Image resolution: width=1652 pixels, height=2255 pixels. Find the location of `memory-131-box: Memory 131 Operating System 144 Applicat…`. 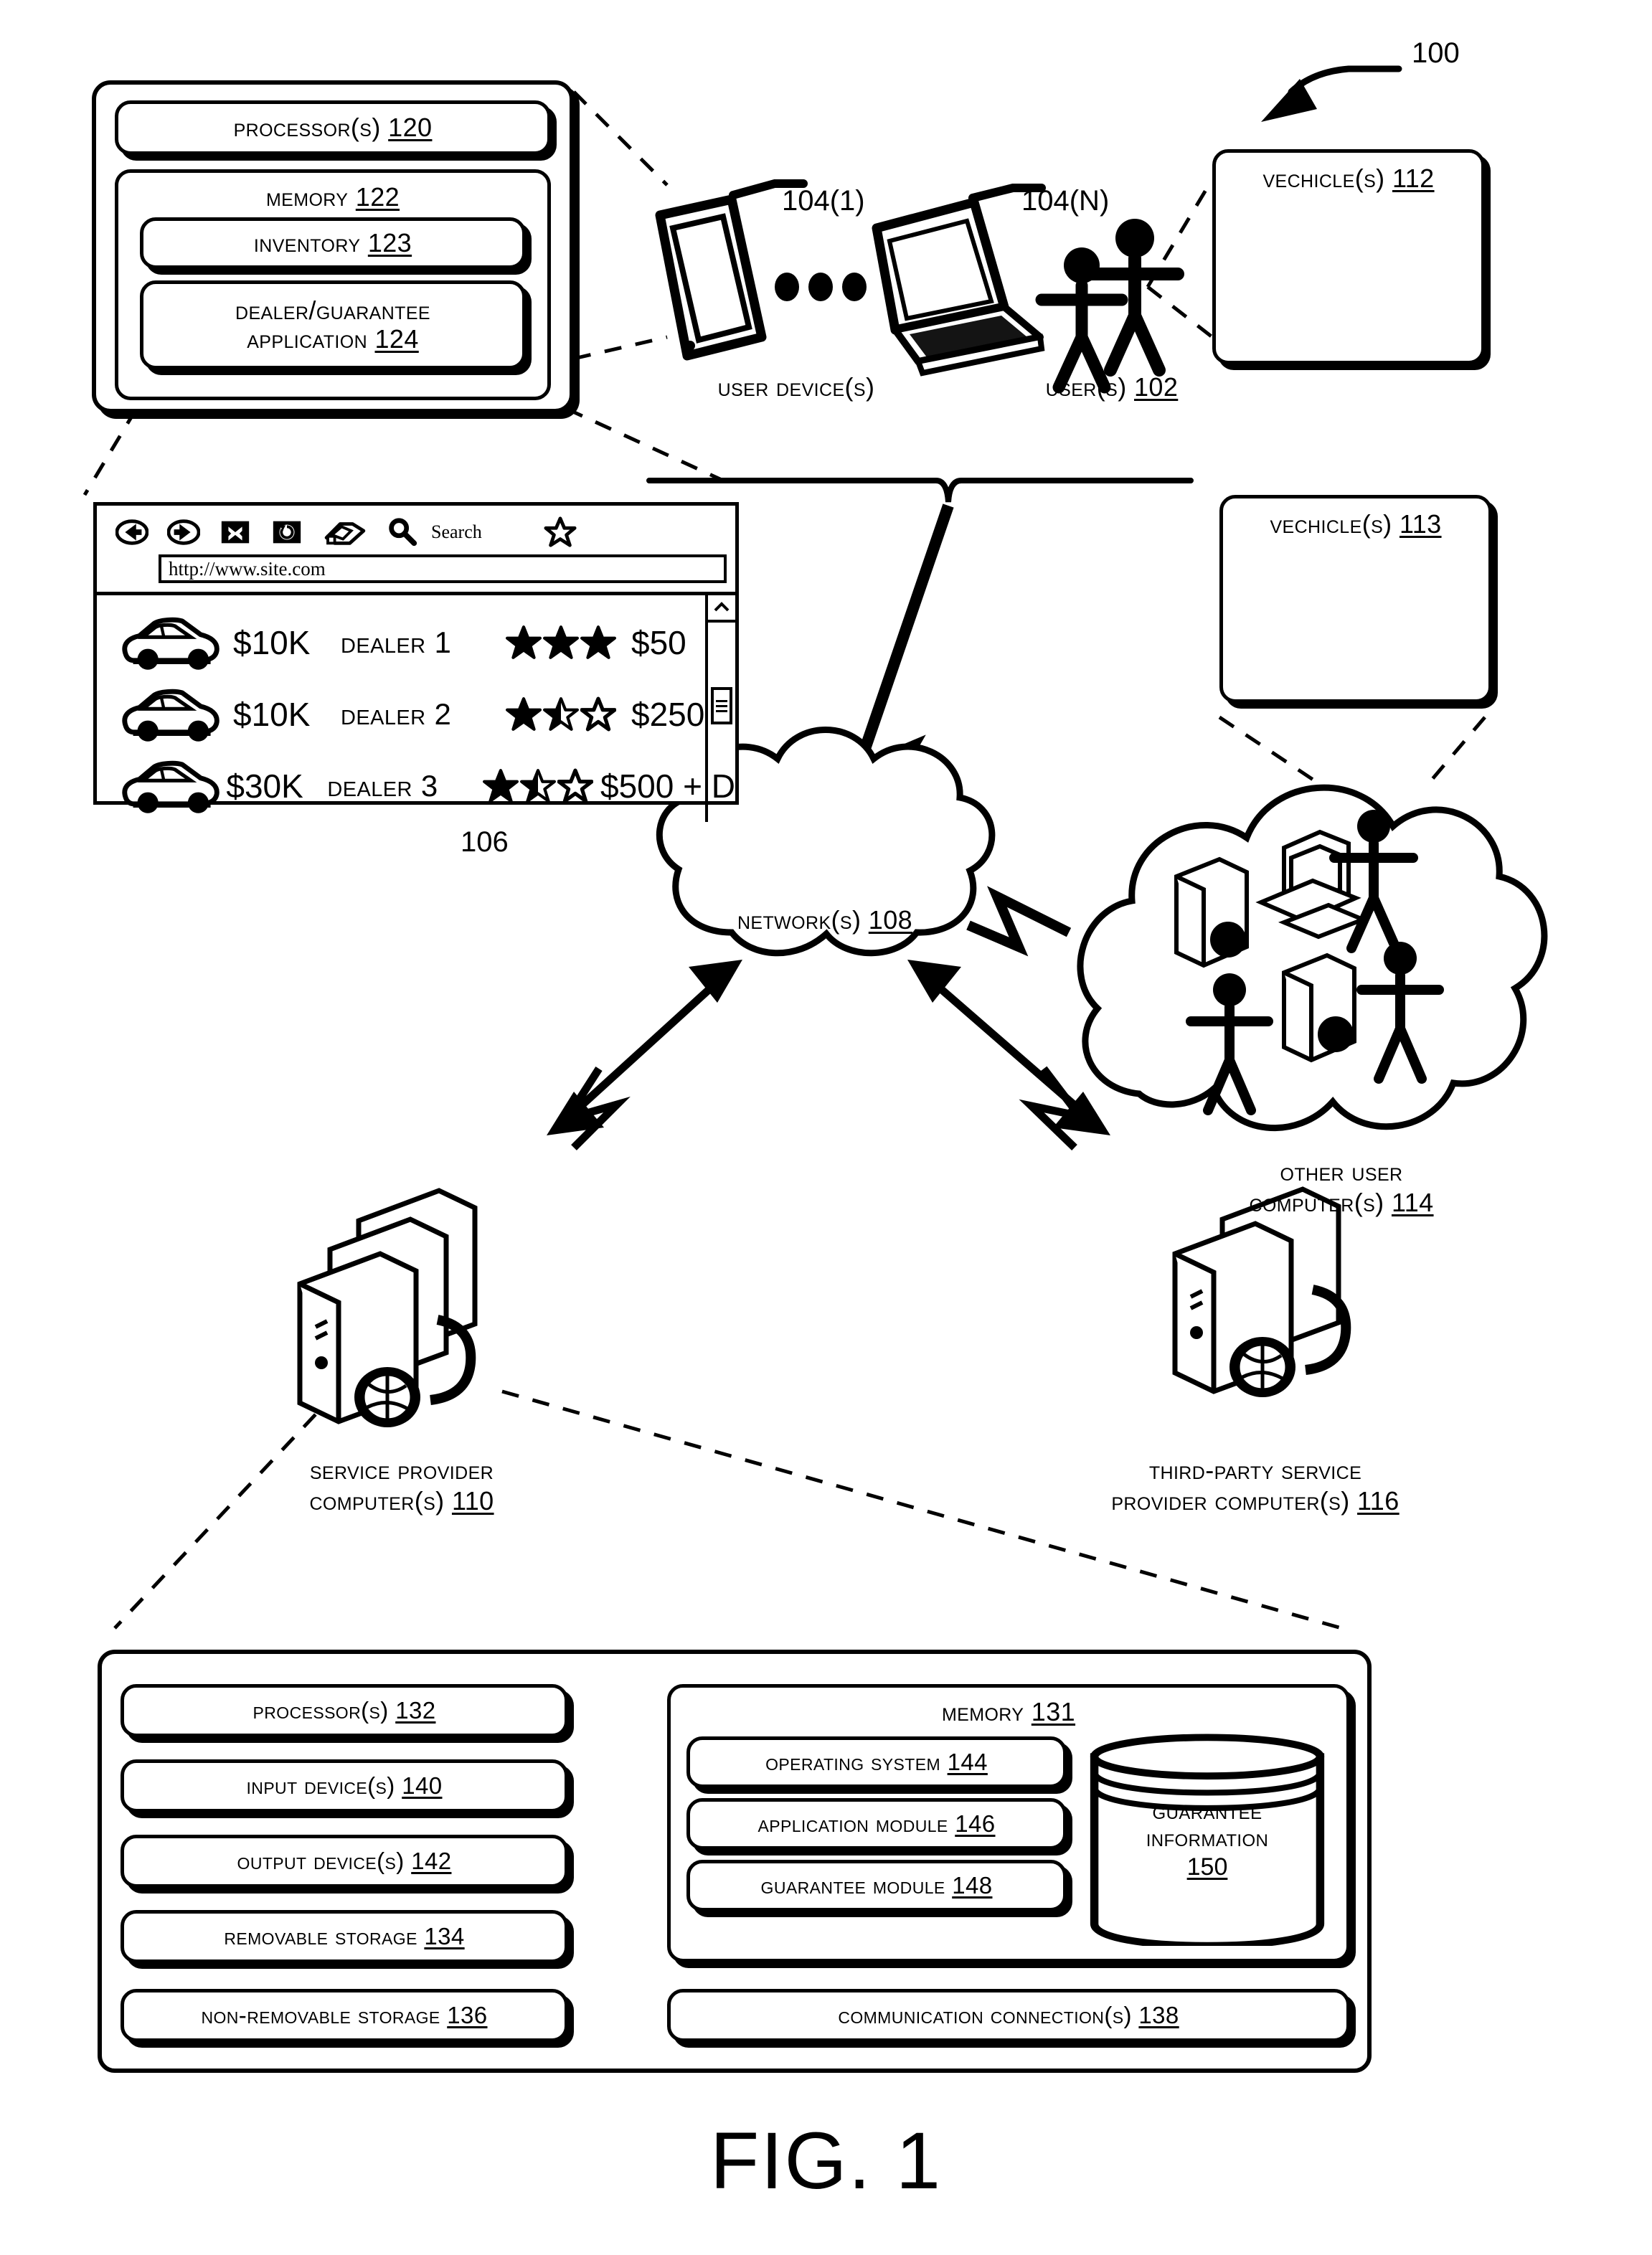

memory-131-box: Memory 131 Operating System 144 Applicat… is located at coordinates (1008, 1823).